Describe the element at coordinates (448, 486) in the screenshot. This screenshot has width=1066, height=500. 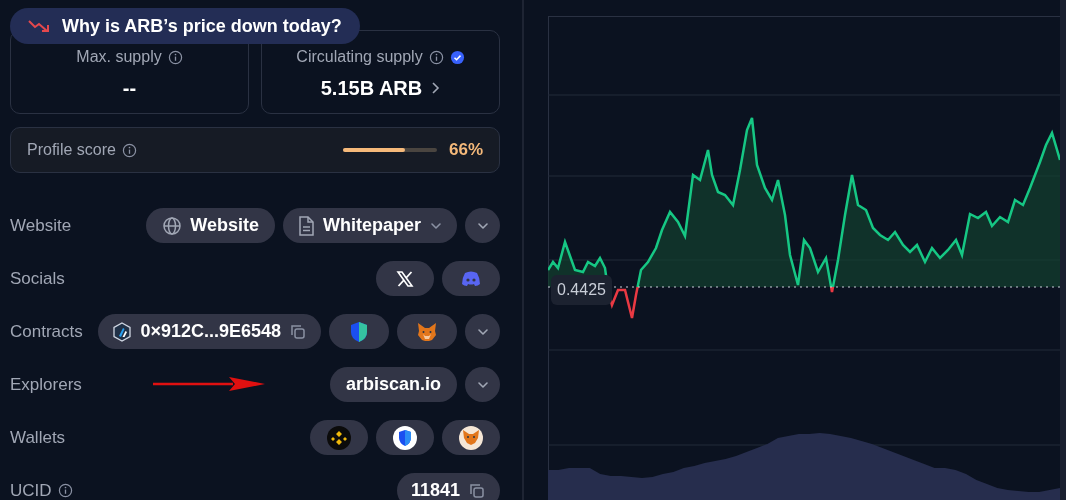
I see `ucid-copy-button: 11841` at that location.